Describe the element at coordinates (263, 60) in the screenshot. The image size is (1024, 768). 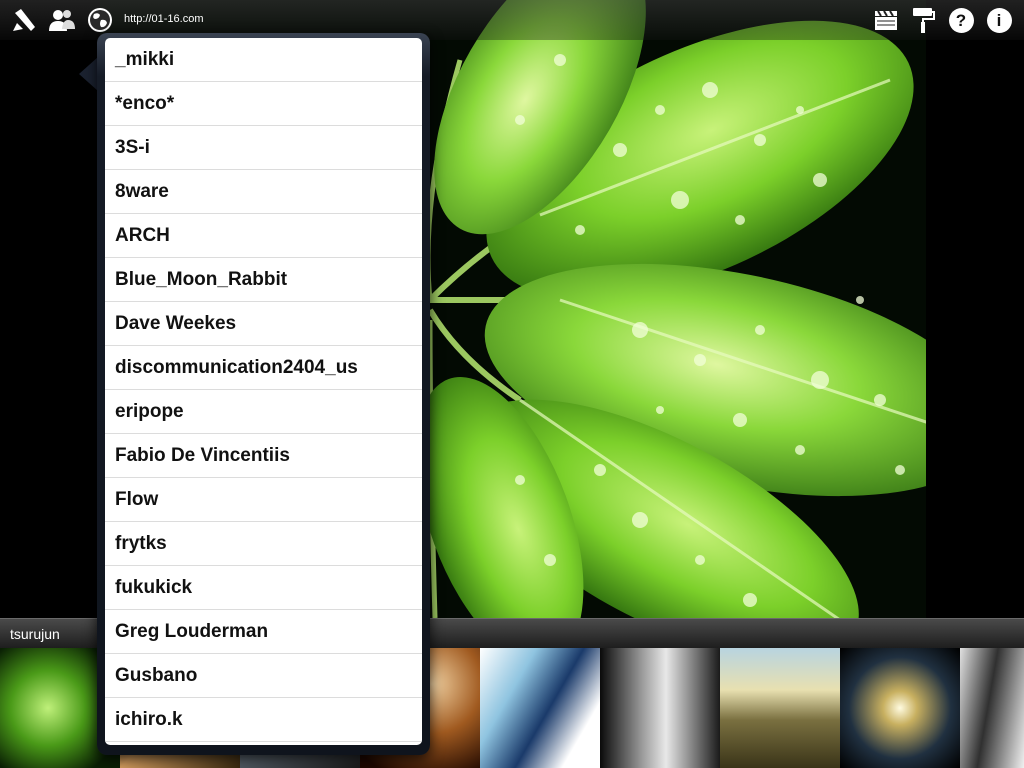
I see `list-item: _mikki` at that location.